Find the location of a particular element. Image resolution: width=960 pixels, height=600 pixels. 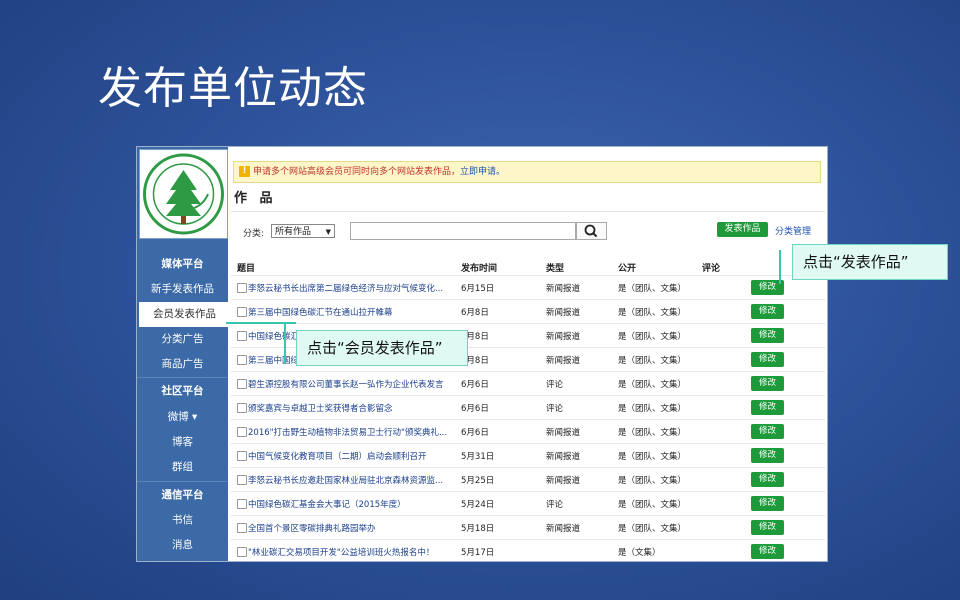

row-title-link: 颁奖嘉宾与卓越卫士奖获得者合影留念 is located at coordinates (320, 408).